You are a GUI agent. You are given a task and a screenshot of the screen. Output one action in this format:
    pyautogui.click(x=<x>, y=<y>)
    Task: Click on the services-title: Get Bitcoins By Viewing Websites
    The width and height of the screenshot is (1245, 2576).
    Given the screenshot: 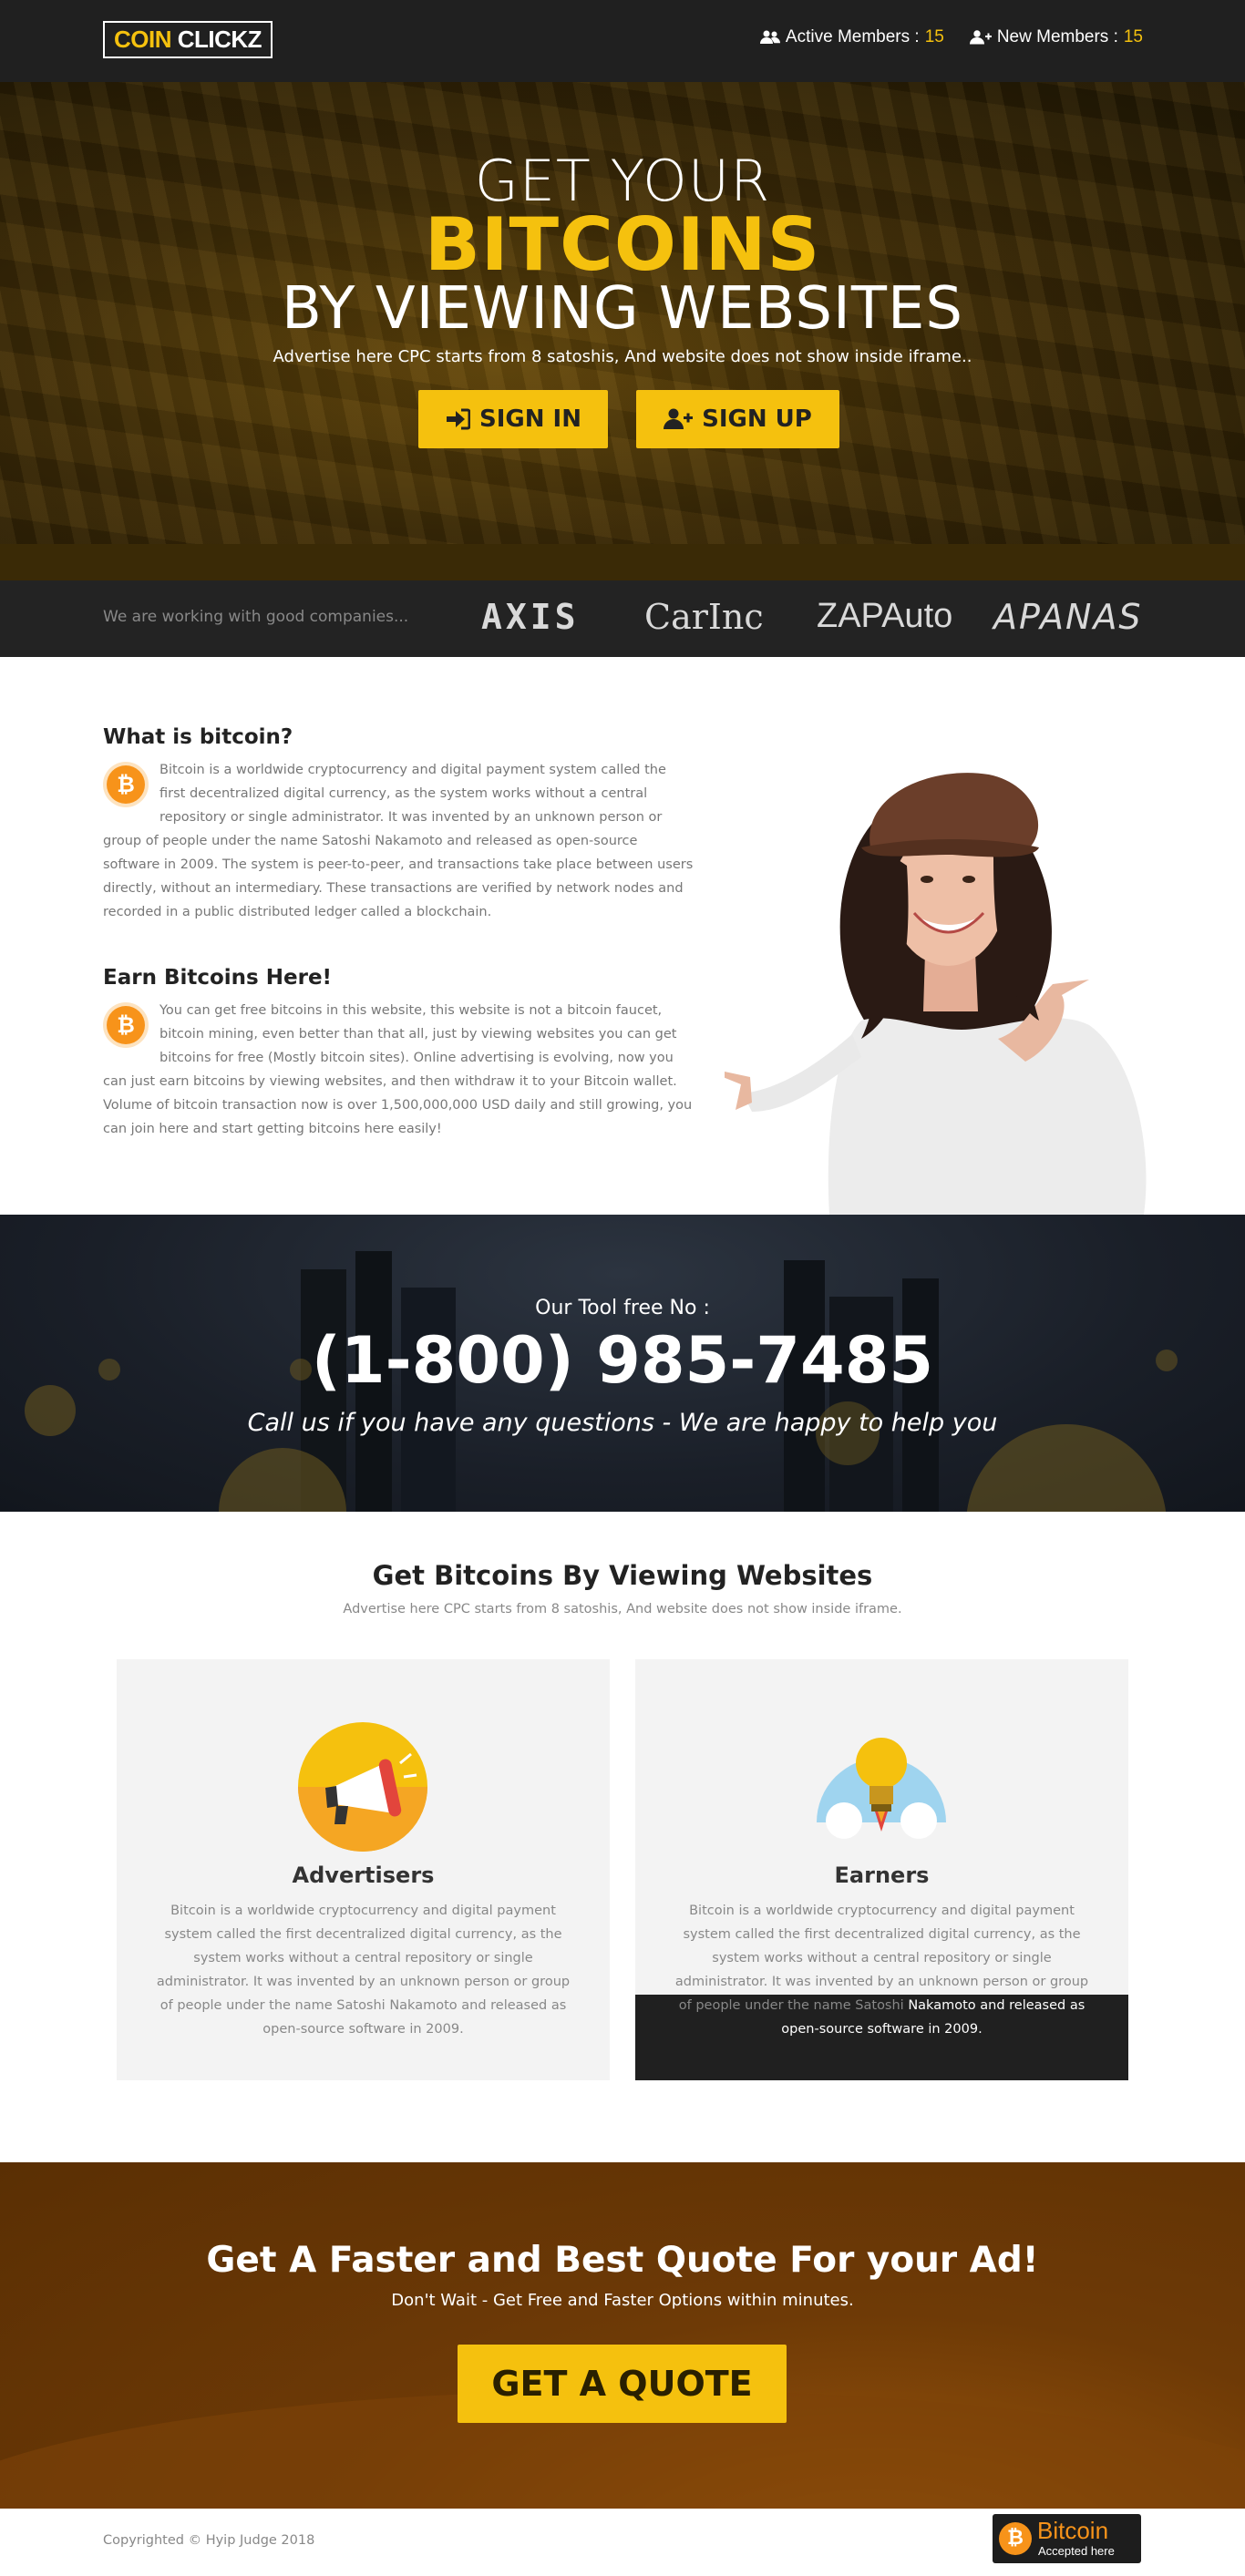 What is the action you would take?
    pyautogui.click(x=622, y=1576)
    